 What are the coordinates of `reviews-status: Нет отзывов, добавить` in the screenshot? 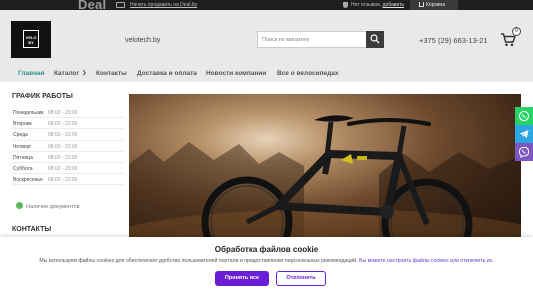 It's located at (377, 5).